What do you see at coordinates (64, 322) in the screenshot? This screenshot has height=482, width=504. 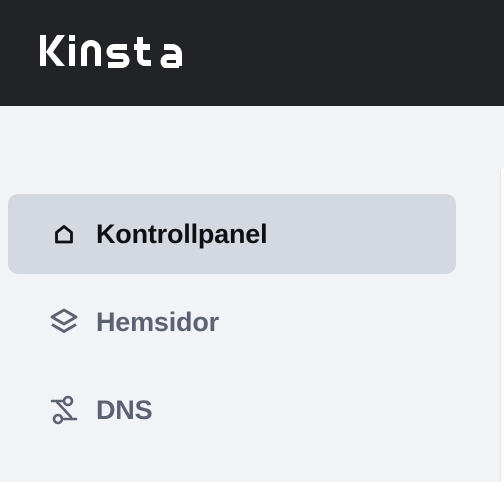 I see `layers-icon` at bounding box center [64, 322].